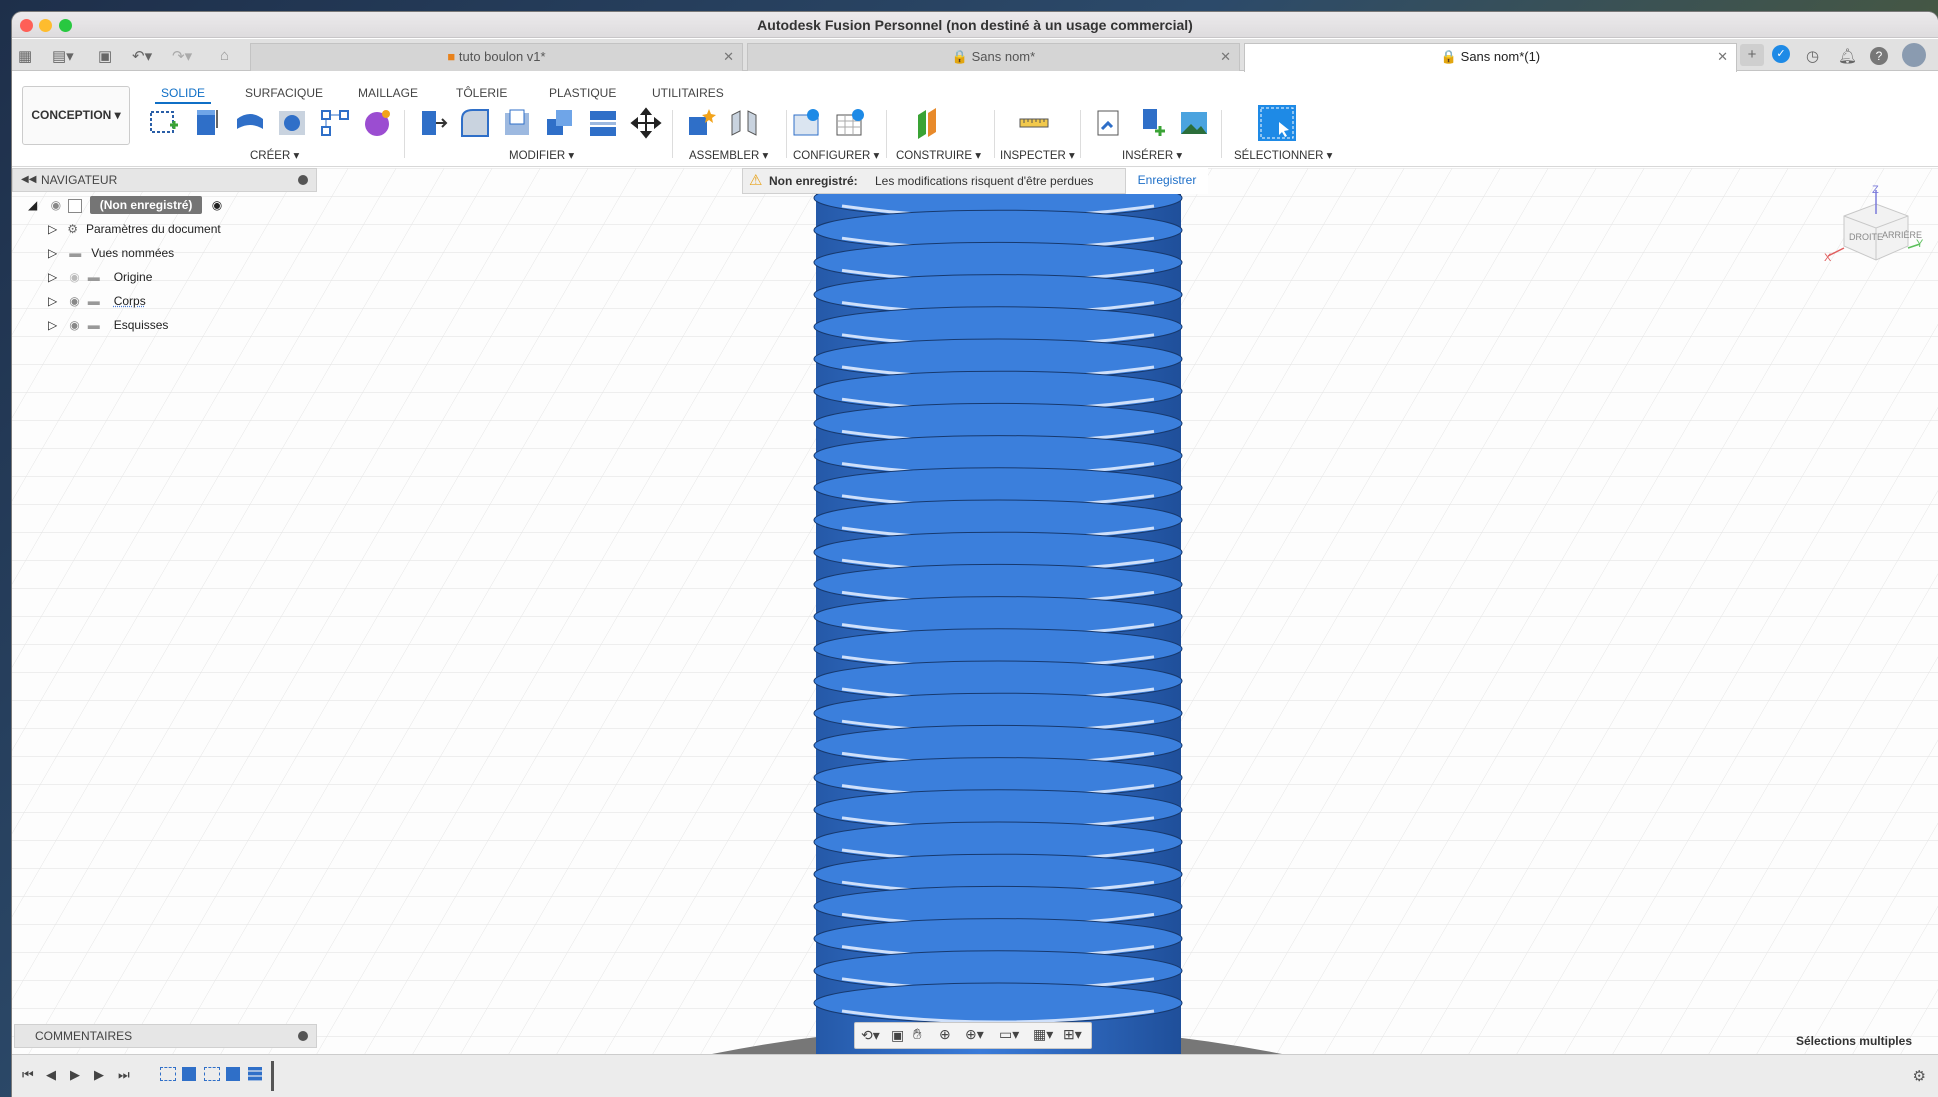 The width and height of the screenshot is (1938, 1097). I want to click on data-panel-grid-icon: ▦, so click(25, 56).